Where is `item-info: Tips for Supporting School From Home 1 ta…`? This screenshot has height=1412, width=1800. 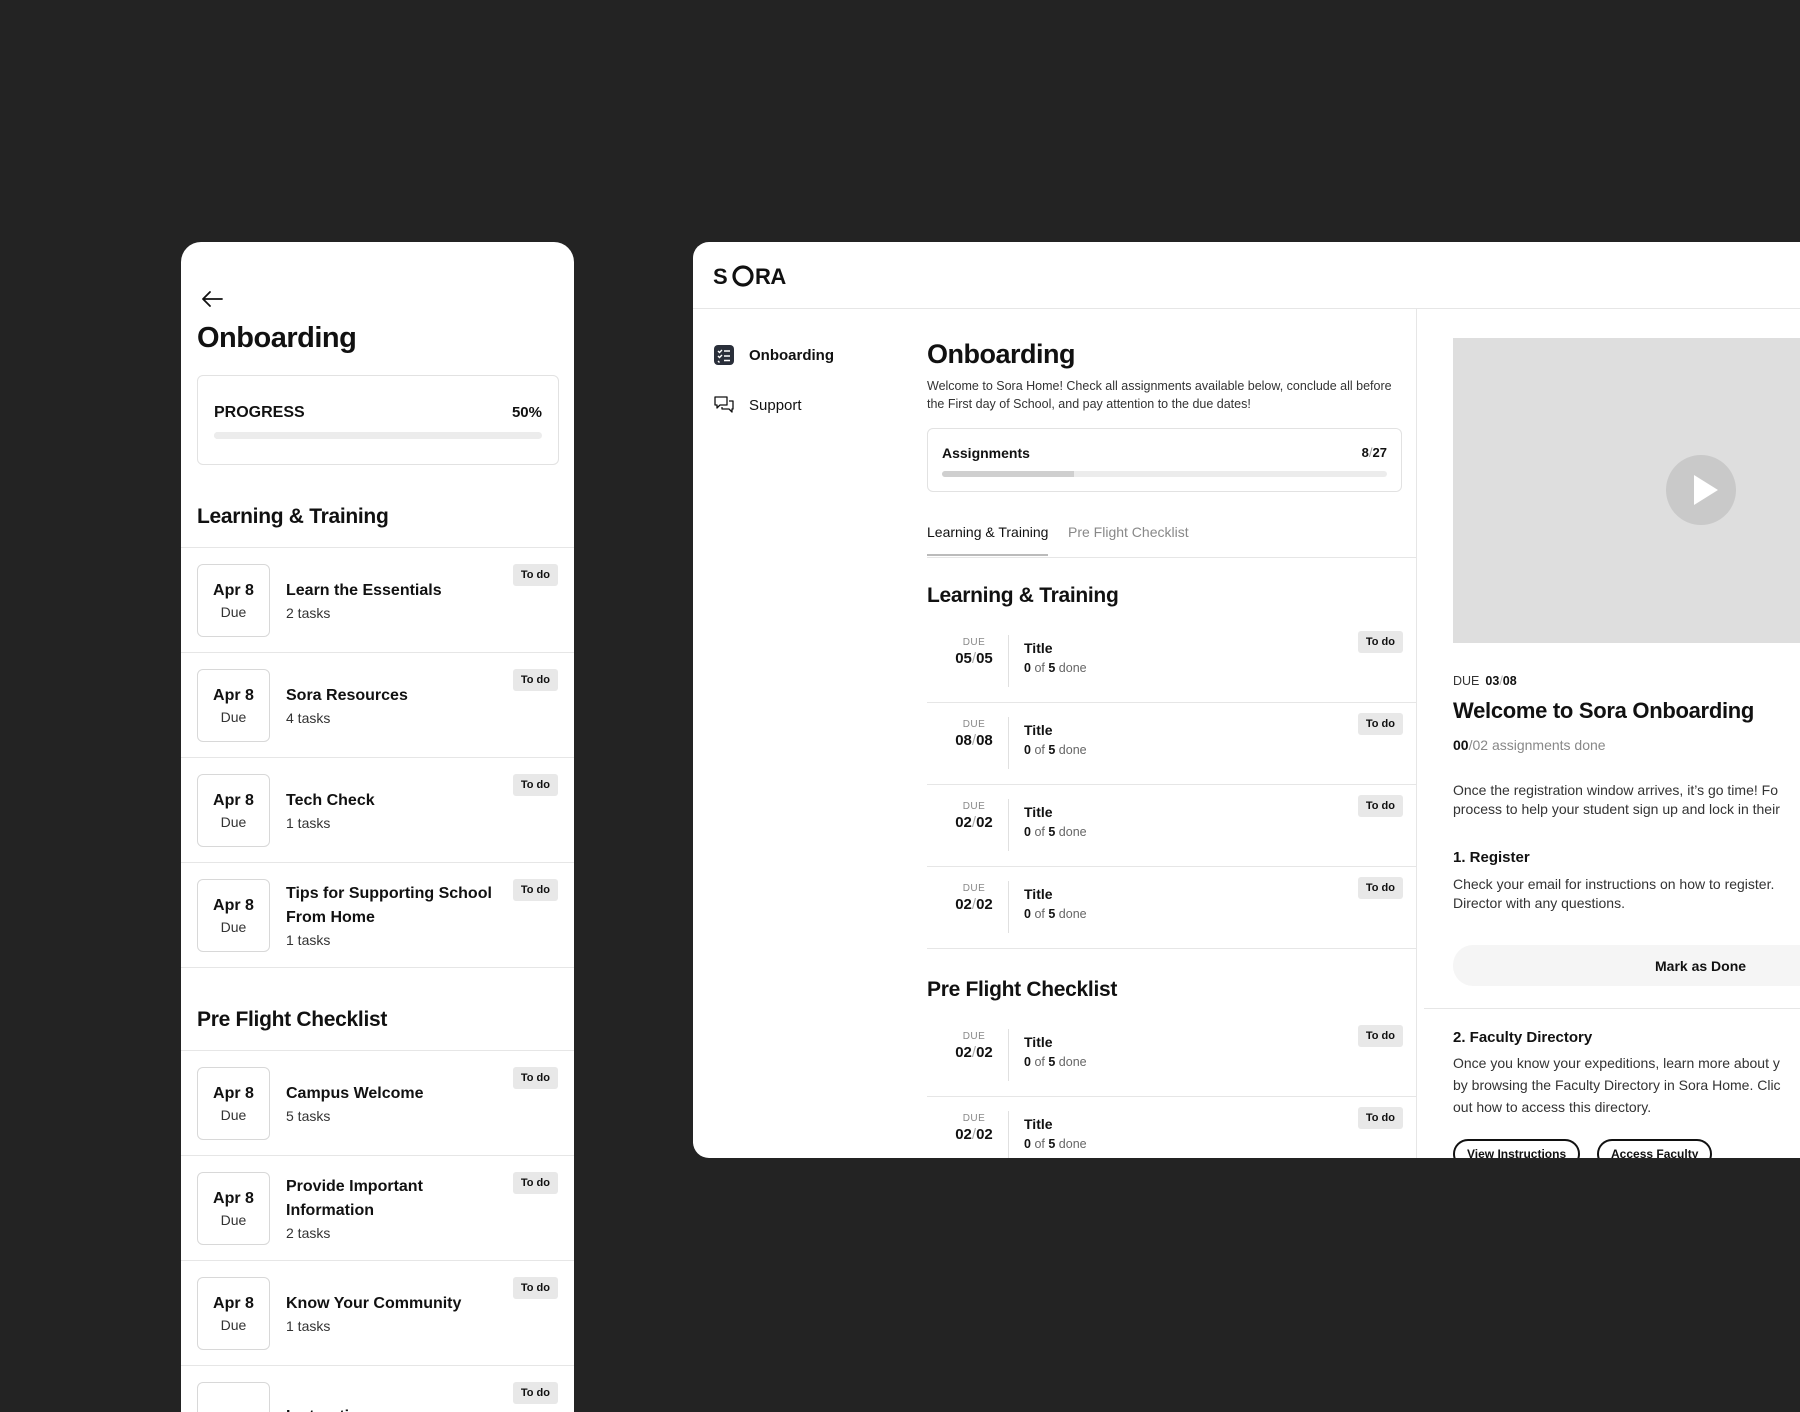 item-info: Tips for Supporting School From Home 1 ta… is located at coordinates (395, 915).